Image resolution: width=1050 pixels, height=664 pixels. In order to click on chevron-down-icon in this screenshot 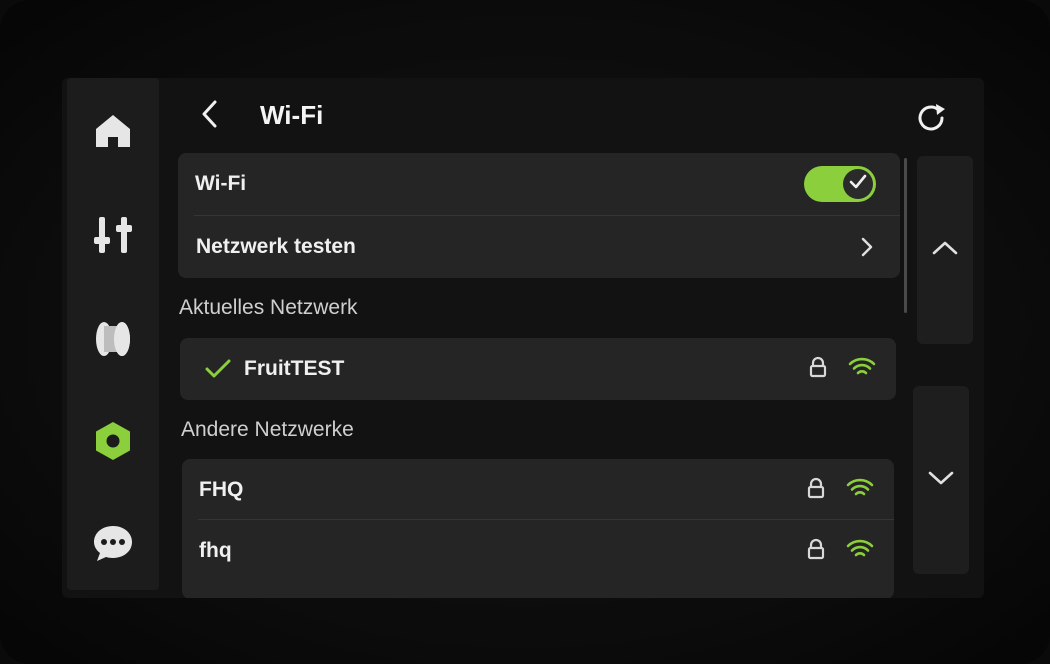, I will do `click(941, 480)`.